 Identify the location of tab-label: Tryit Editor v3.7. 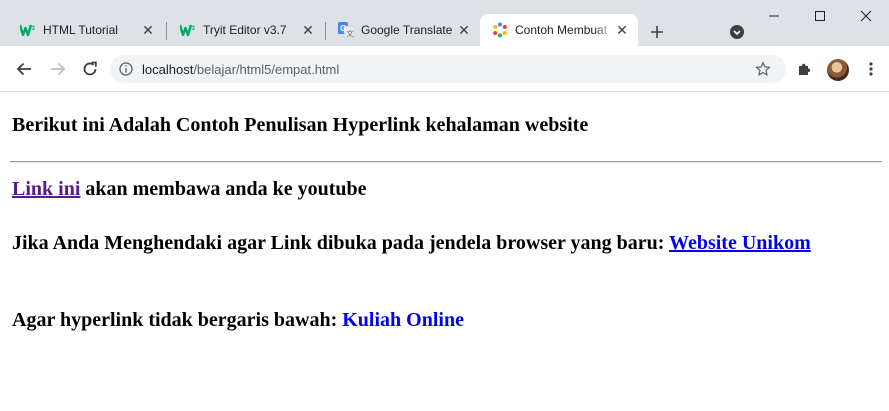
(245, 30).